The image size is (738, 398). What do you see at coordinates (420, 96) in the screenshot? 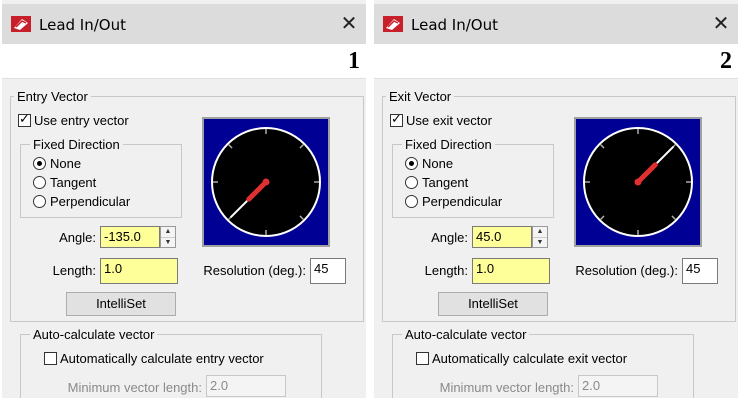
I see `group-title: Exit Vector` at bounding box center [420, 96].